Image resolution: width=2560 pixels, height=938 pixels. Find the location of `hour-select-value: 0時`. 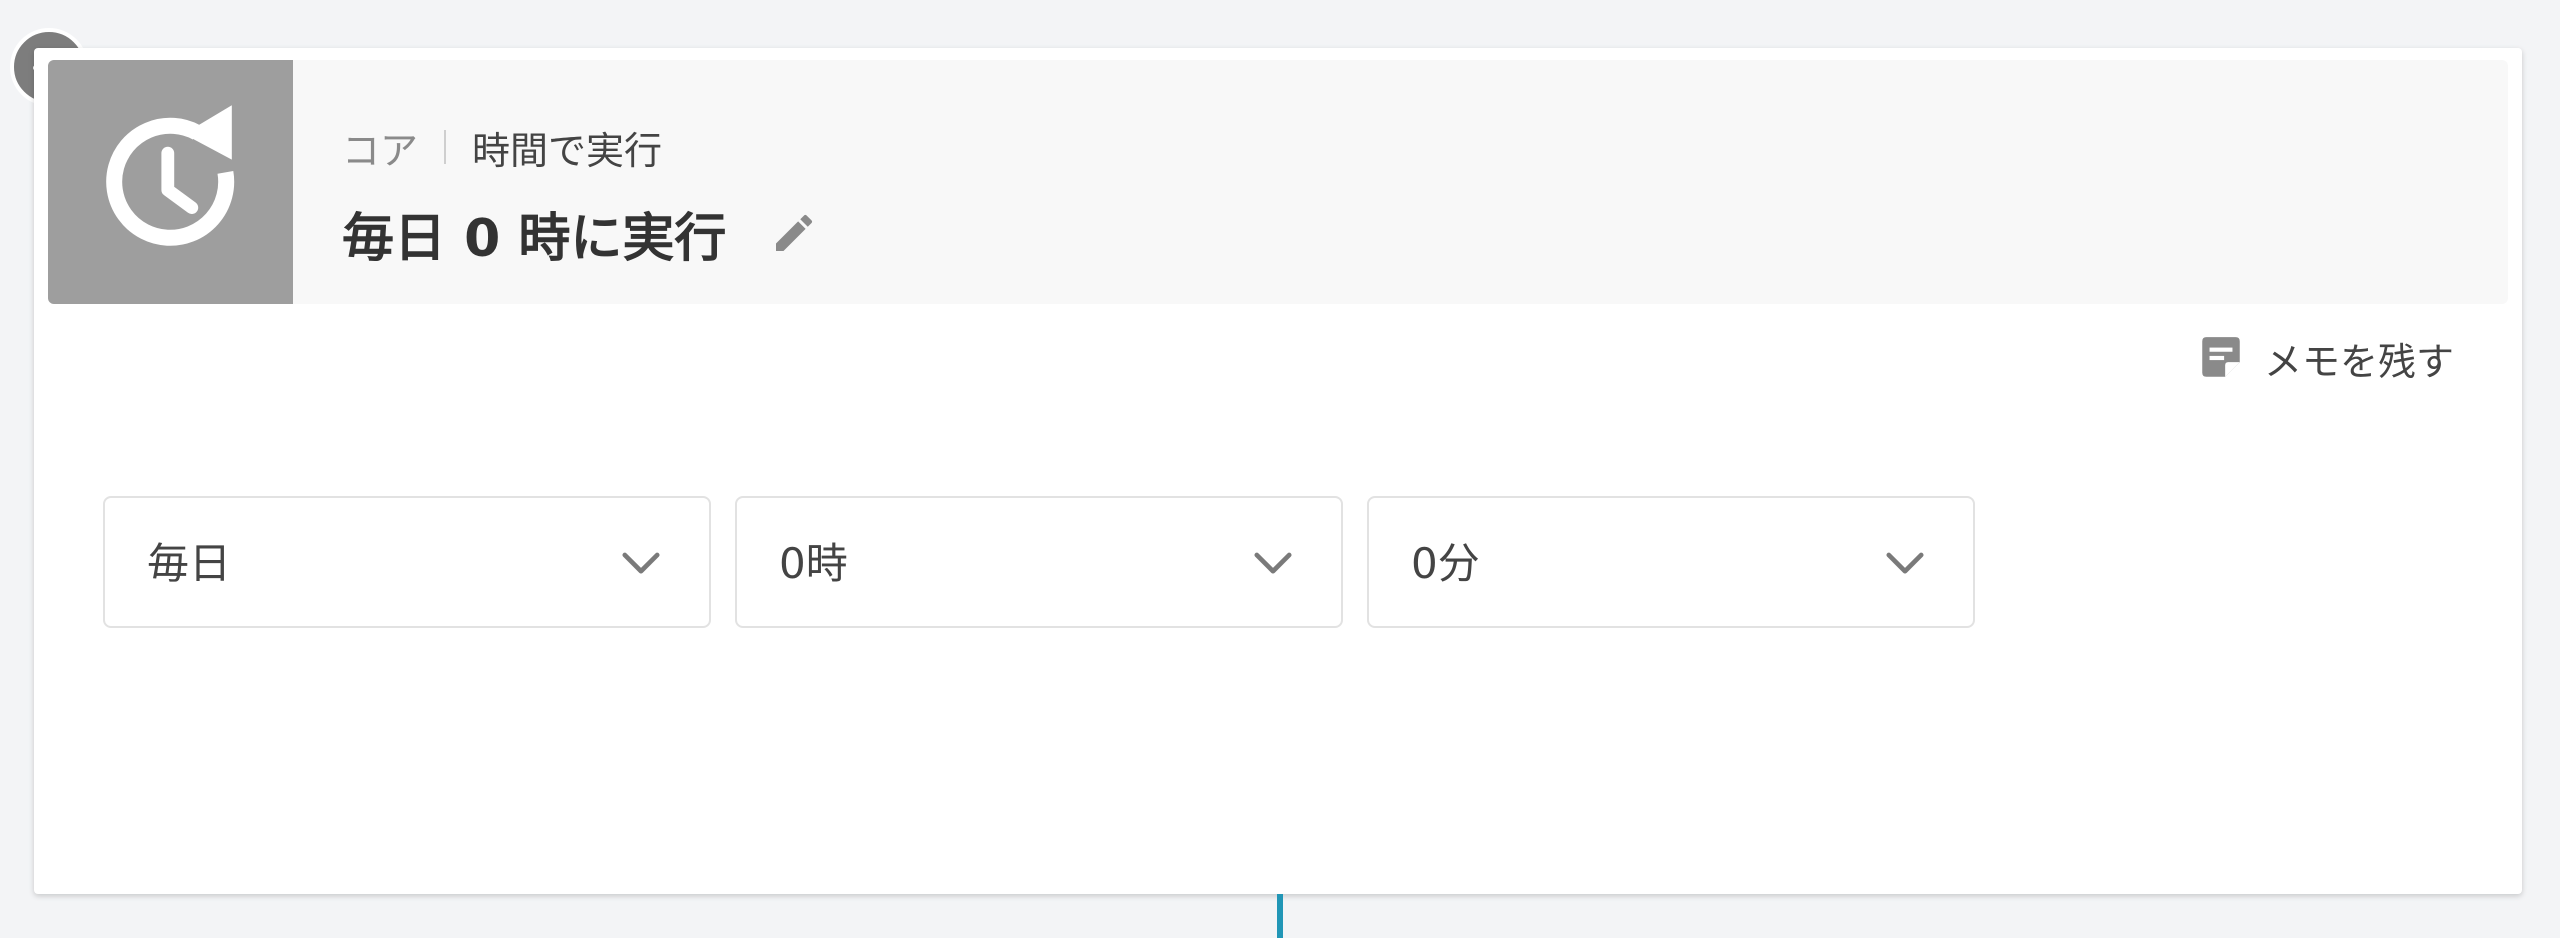

hour-select-value: 0時 is located at coordinates (813, 563).